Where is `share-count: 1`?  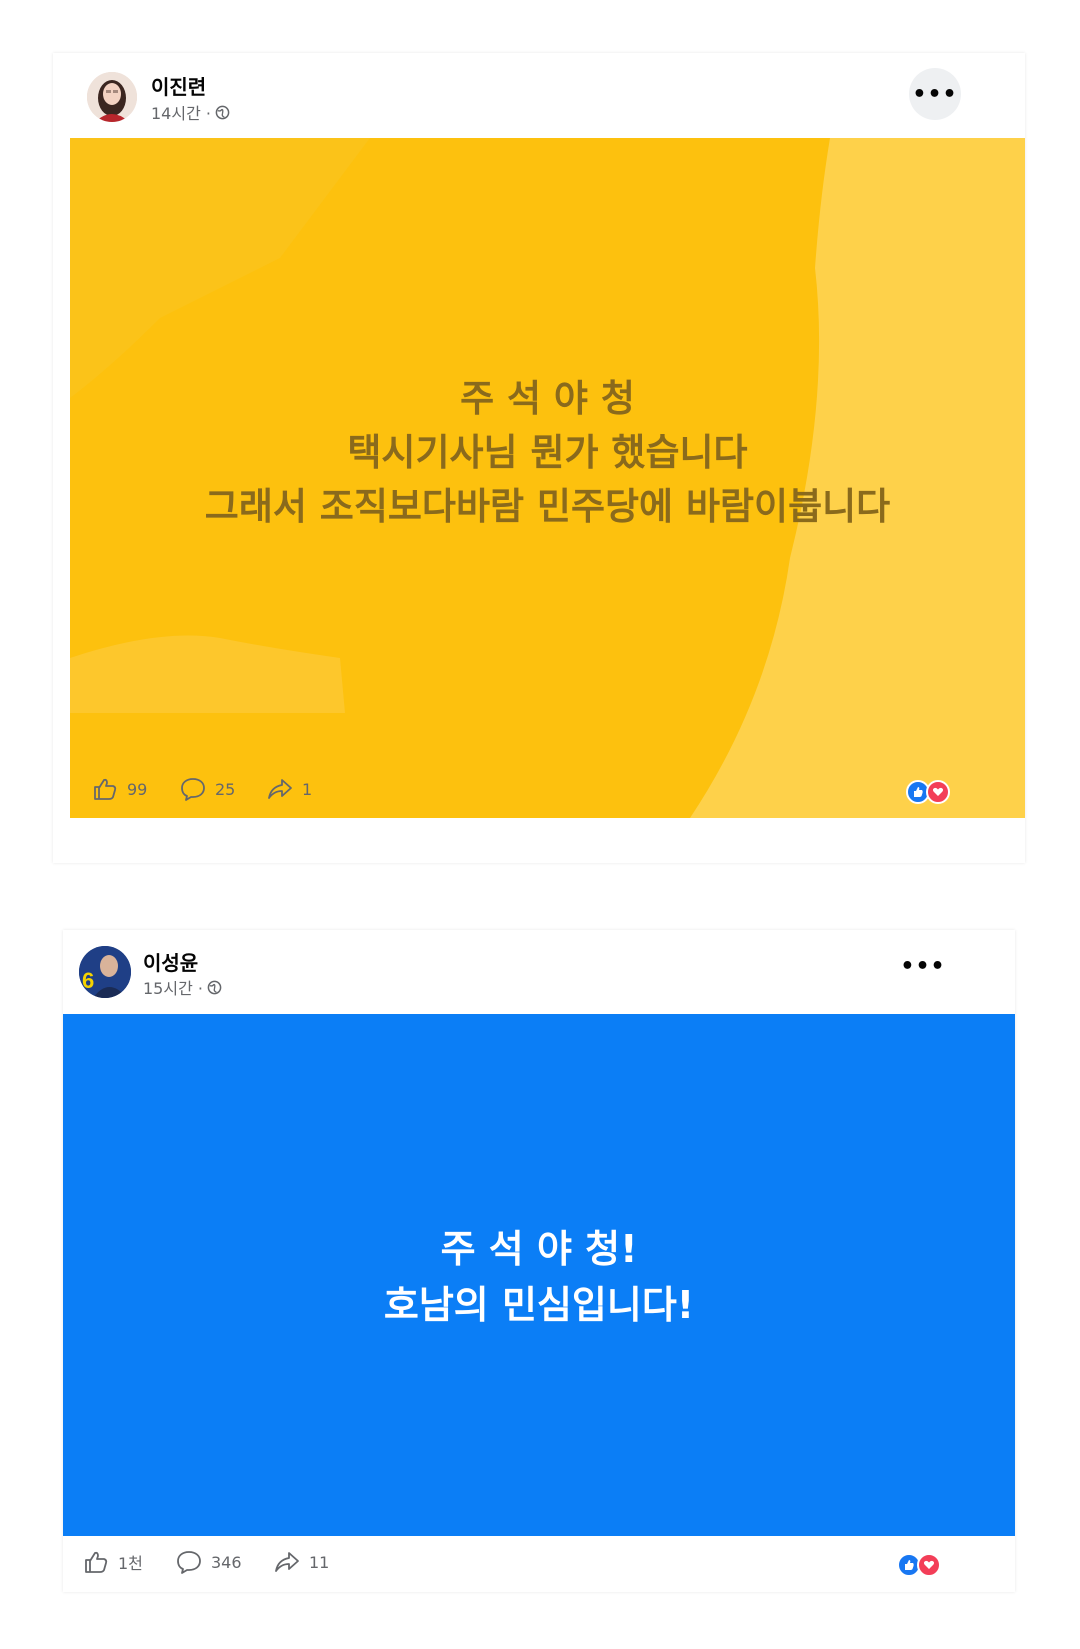
share-count: 1 is located at coordinates (307, 789).